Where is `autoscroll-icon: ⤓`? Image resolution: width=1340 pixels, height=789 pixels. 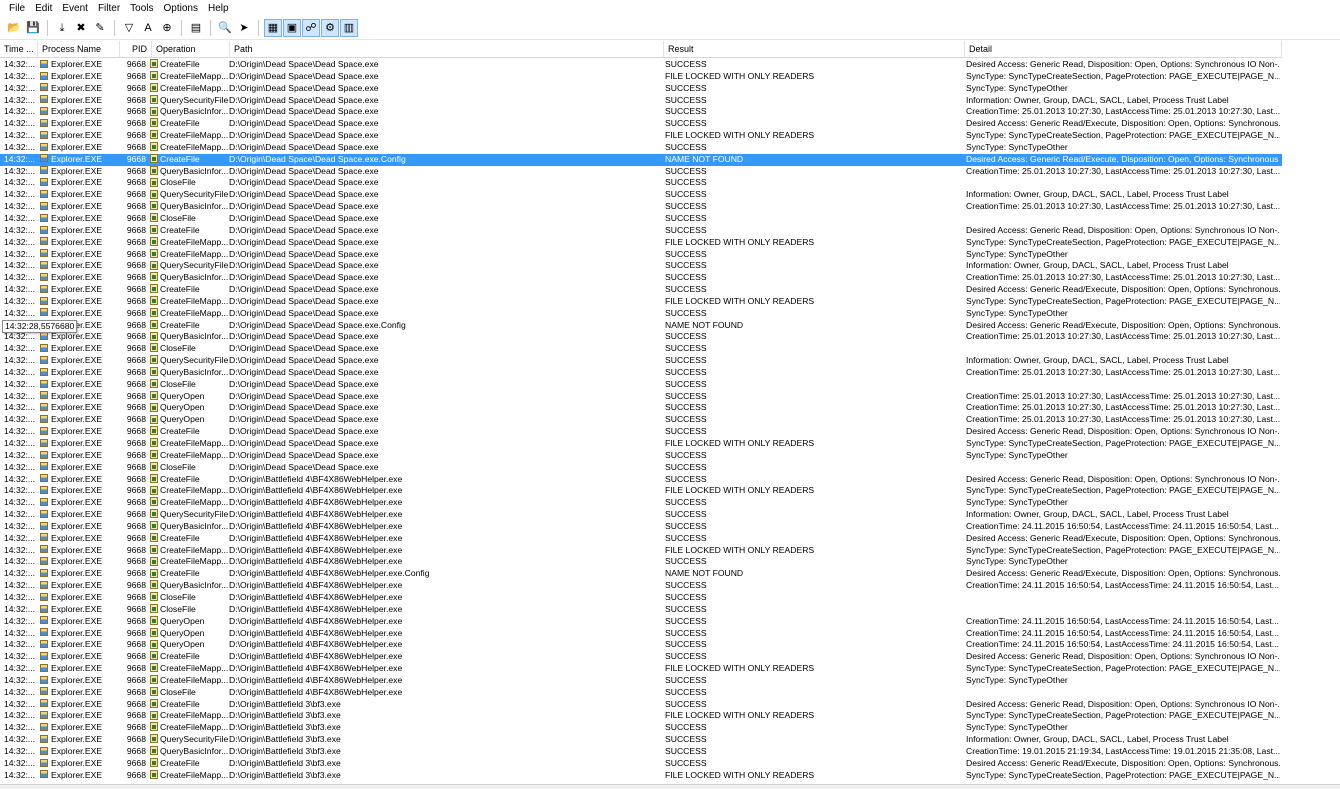 autoscroll-icon: ⤓ is located at coordinates (62, 28).